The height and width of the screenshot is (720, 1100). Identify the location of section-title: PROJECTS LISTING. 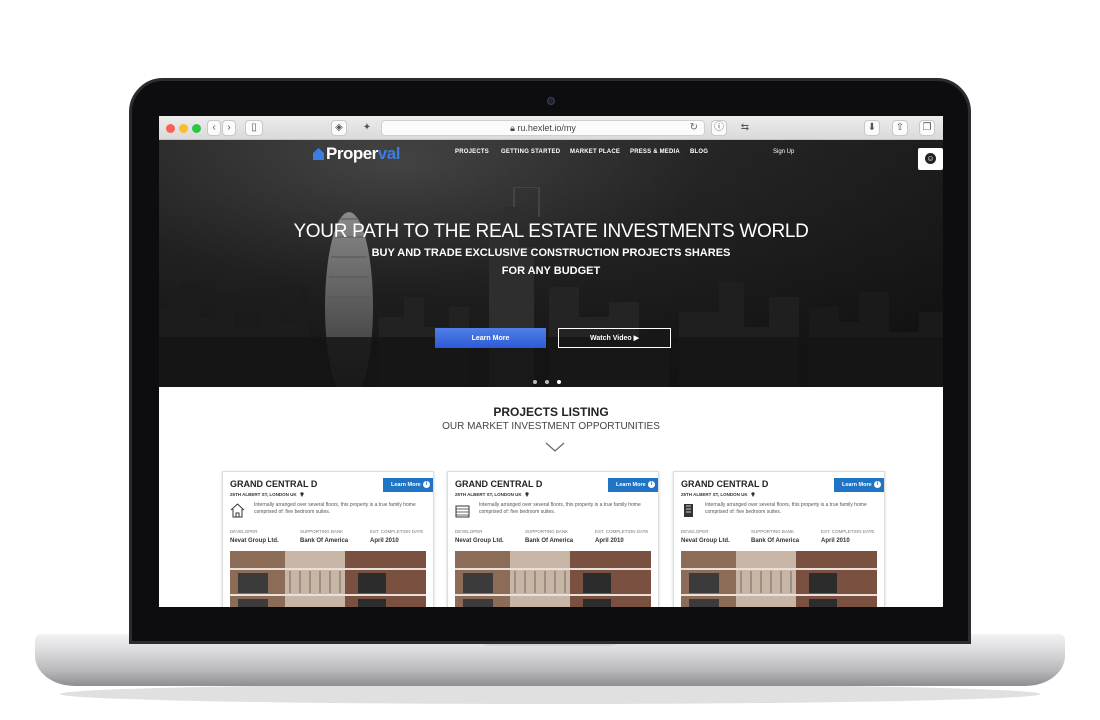
(551, 412).